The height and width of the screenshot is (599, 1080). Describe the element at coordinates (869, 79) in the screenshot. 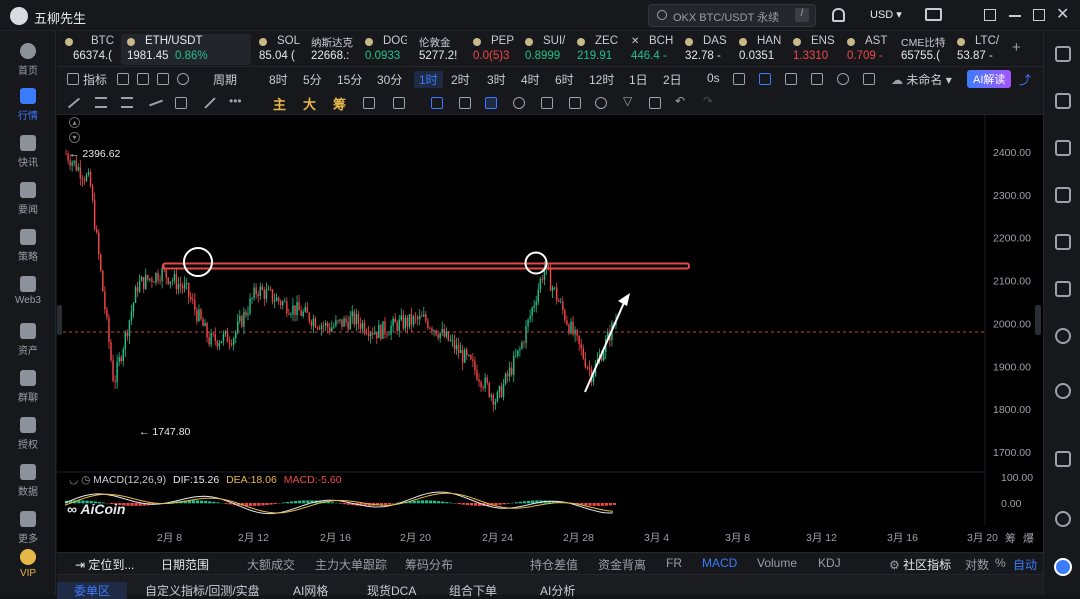

I see `fullscreen-icon` at that location.